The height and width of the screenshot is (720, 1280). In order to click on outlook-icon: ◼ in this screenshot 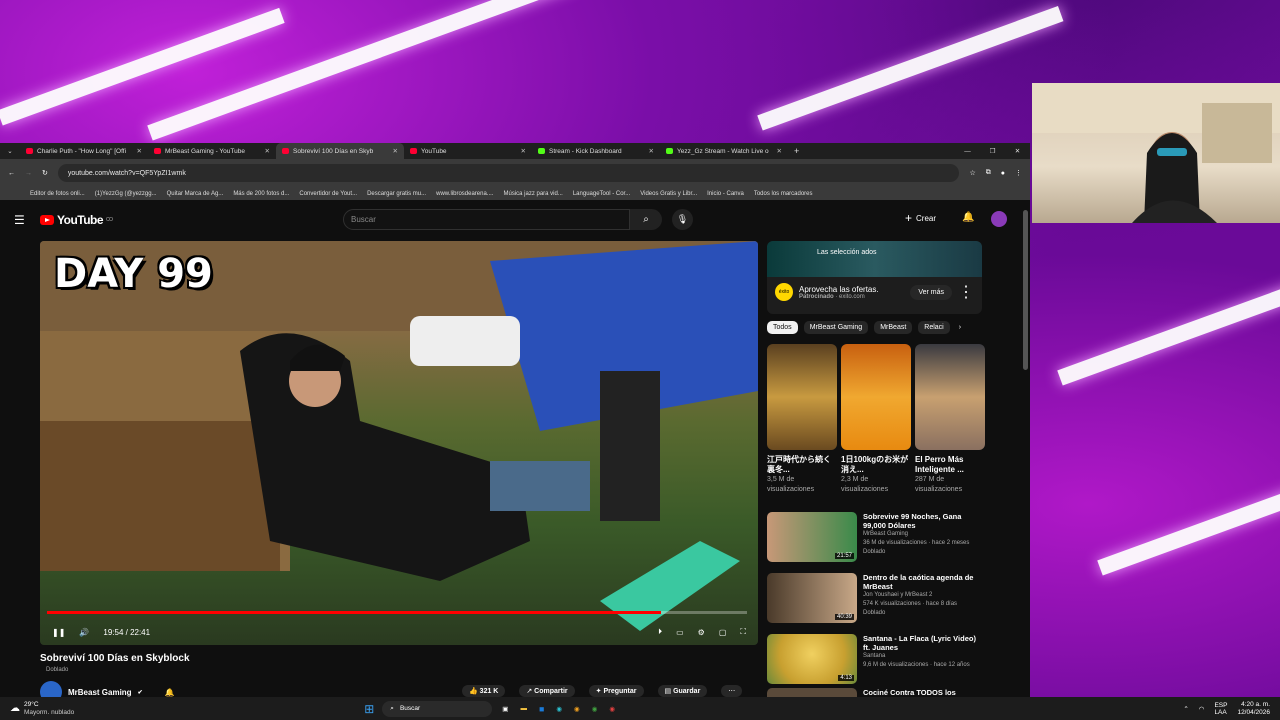, I will do `click(541, 709)`.